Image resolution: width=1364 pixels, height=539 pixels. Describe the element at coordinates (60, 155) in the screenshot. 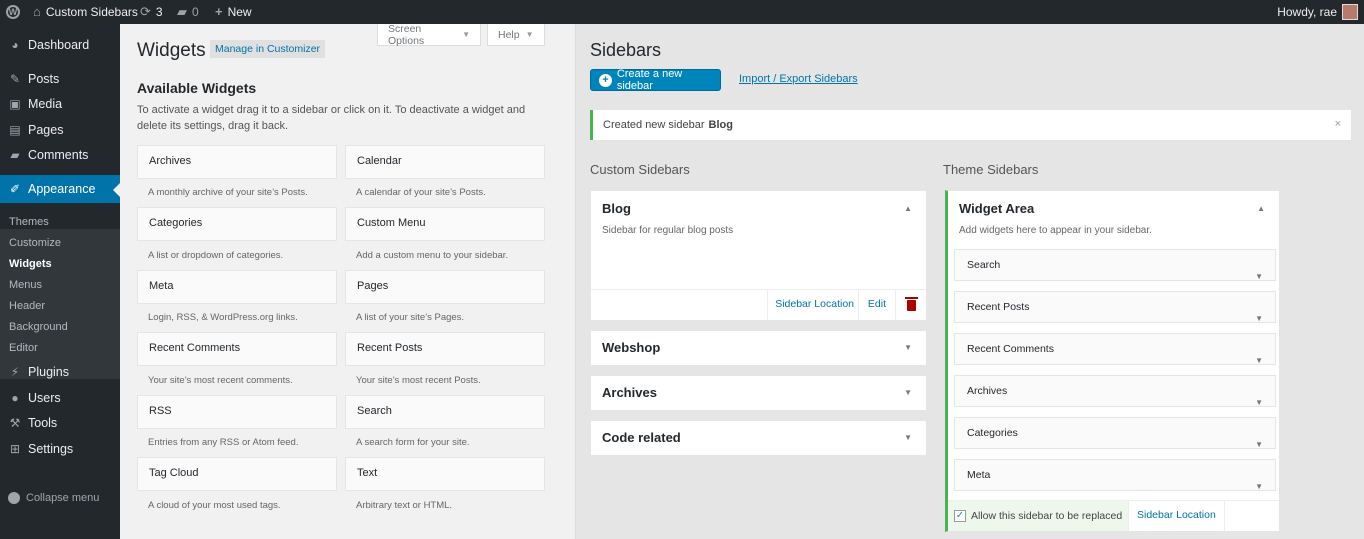

I see `menu-item-comments: ▰ Comments` at that location.